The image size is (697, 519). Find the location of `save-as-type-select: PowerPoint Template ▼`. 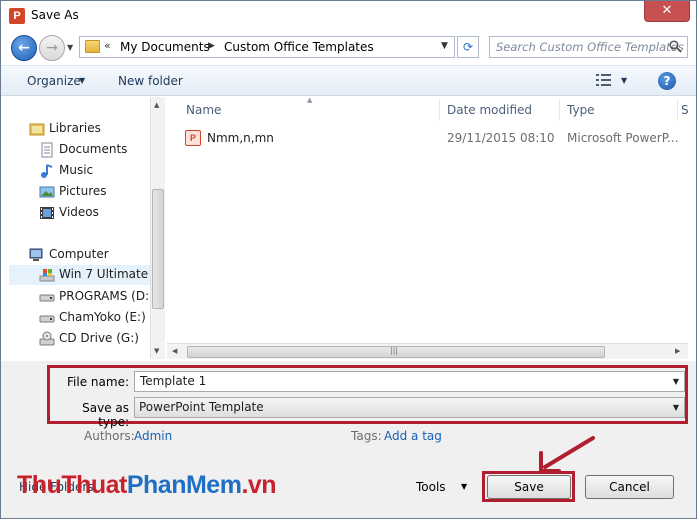

save-as-type-select: PowerPoint Template ▼ is located at coordinates (409, 407).